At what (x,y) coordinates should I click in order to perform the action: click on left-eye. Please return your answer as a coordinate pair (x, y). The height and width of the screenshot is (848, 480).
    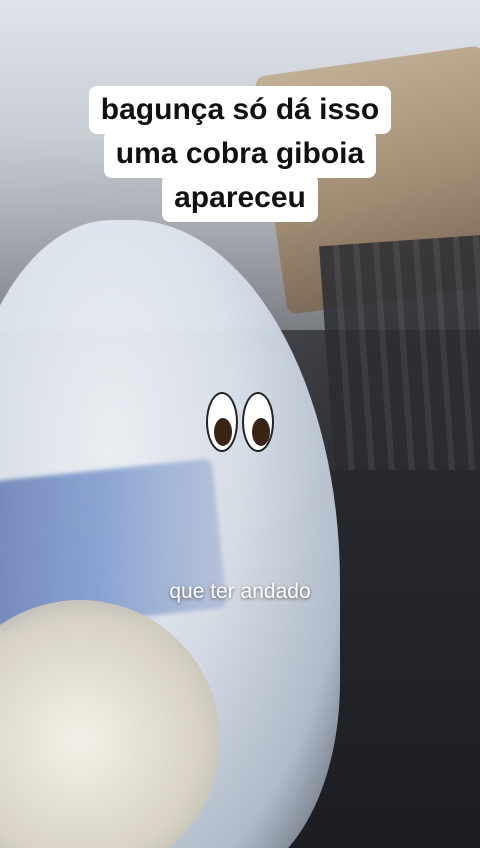
    Looking at the image, I should click on (222, 422).